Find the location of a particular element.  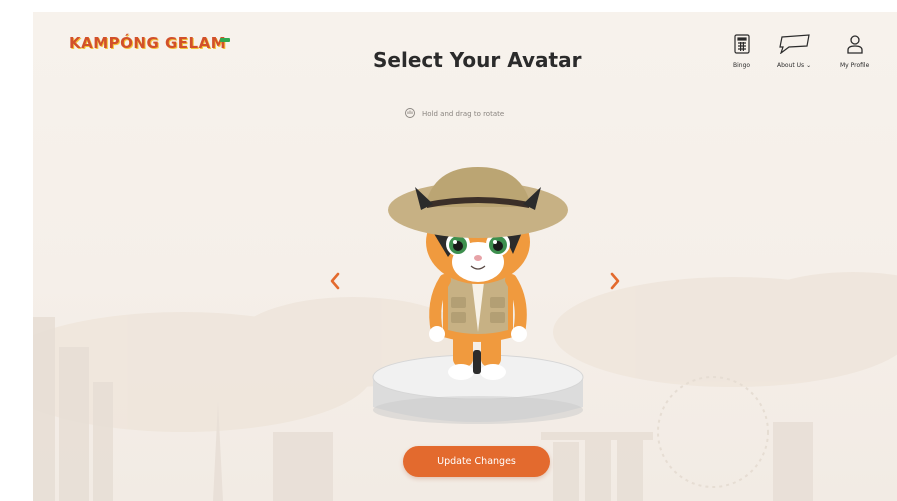

update-changes-button: Update Changes is located at coordinates (476, 461).